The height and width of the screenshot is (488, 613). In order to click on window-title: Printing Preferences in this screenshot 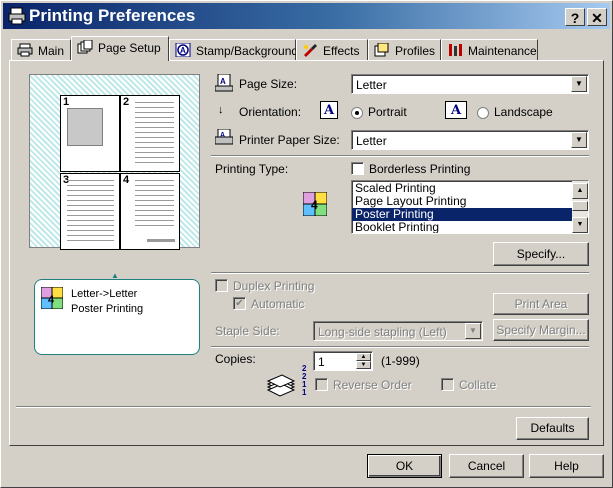, I will do `click(112, 15)`.